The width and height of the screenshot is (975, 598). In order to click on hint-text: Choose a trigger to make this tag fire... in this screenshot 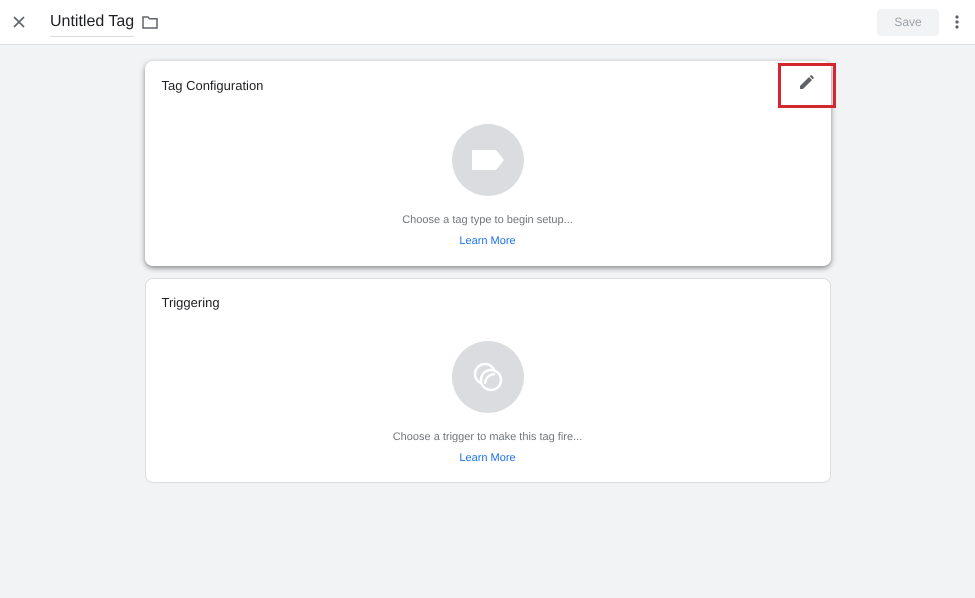, I will do `click(487, 437)`.